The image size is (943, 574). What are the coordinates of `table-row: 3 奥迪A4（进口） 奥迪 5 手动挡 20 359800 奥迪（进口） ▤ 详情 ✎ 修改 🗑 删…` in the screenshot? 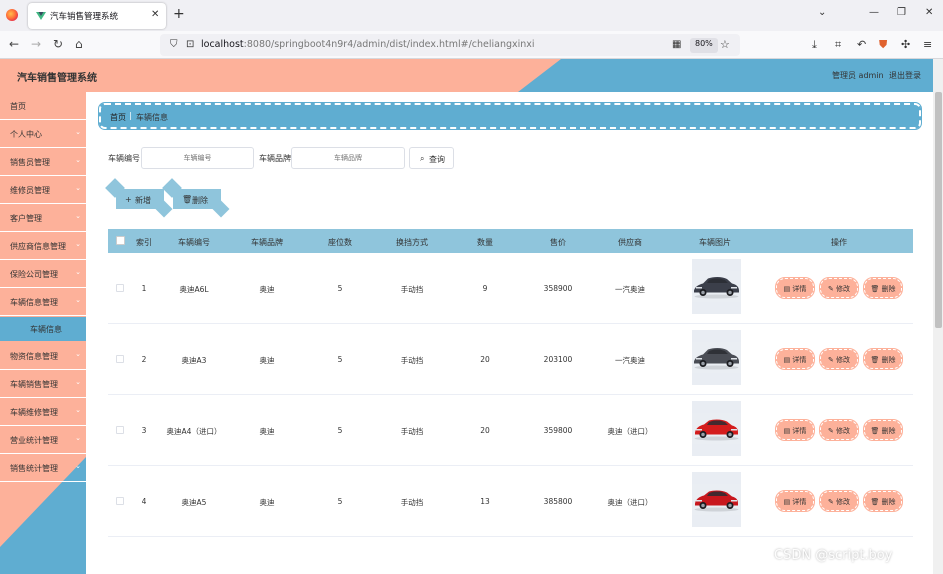 It's located at (510, 430).